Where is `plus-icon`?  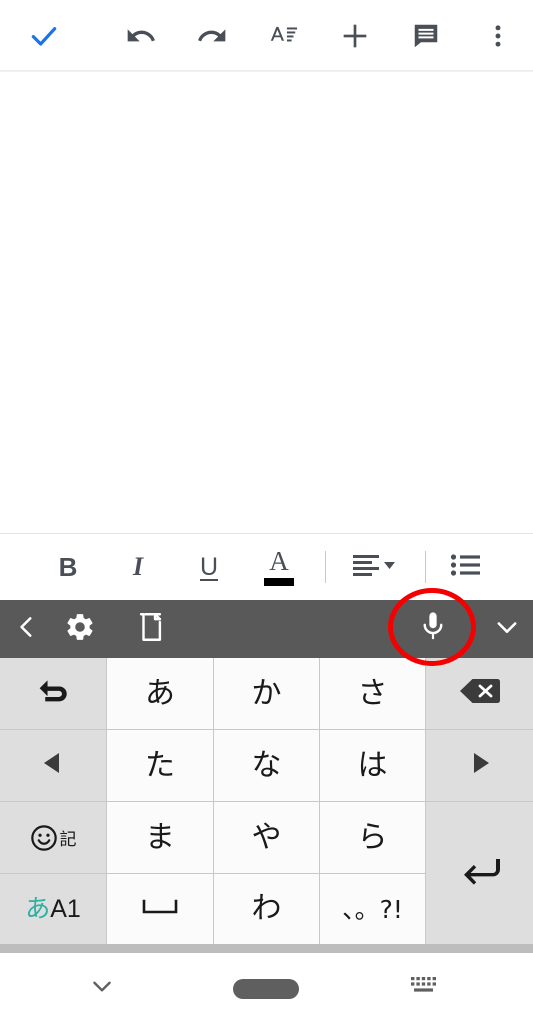 plus-icon is located at coordinates (355, 36).